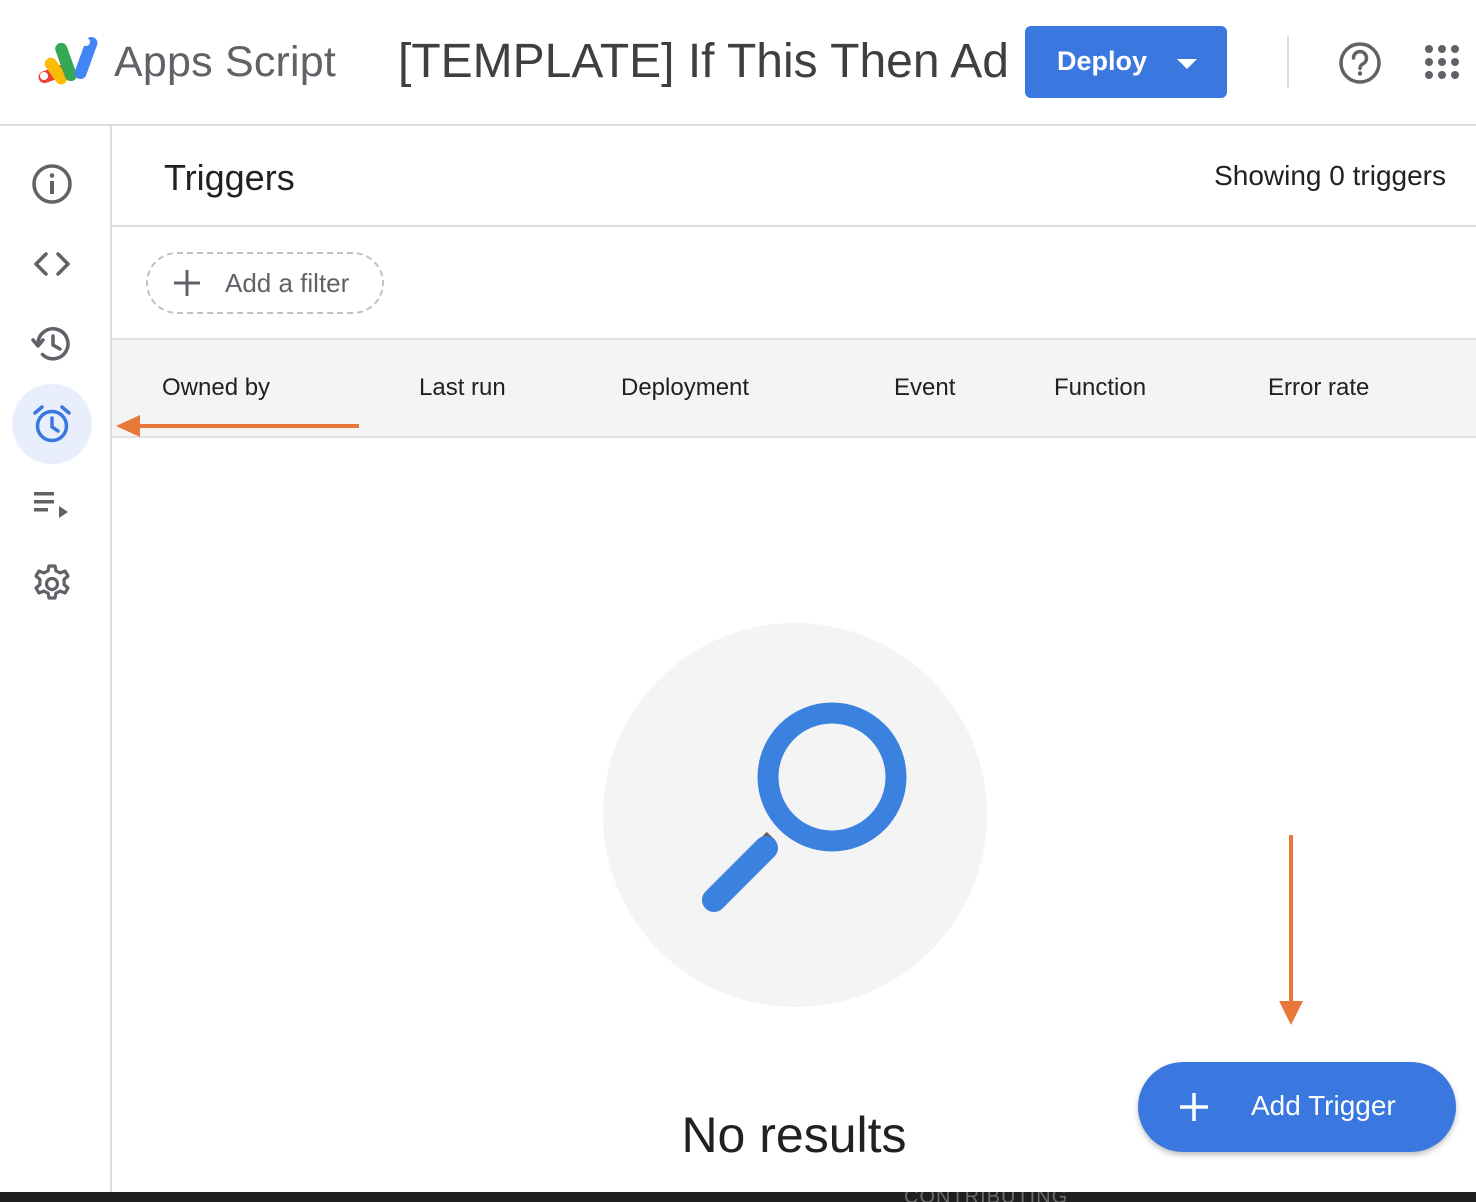 The height and width of the screenshot is (1202, 1476). Describe the element at coordinates (56, 659) in the screenshot. I see `navigation-rail` at that location.